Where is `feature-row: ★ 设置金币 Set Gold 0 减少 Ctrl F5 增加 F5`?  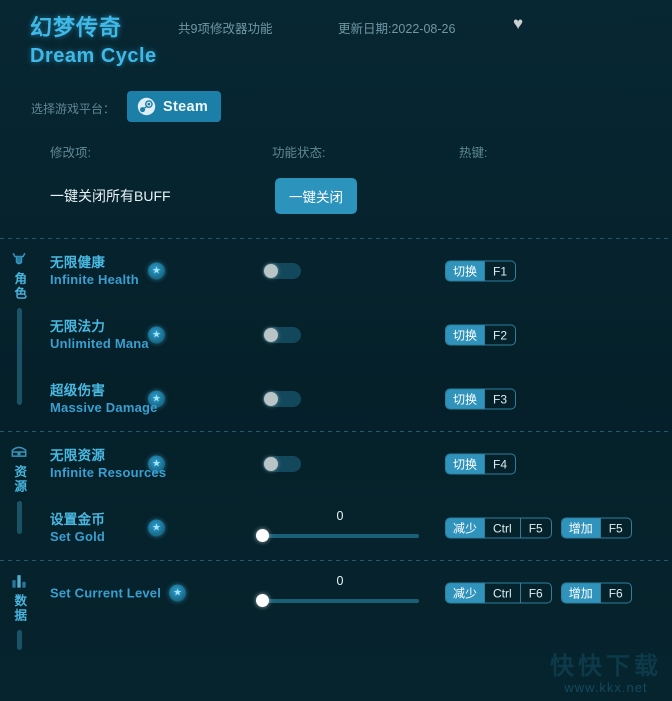 feature-row: ★ 设置金币 Set Gold 0 减少 Ctrl F5 增加 F5 is located at coordinates (355, 528).